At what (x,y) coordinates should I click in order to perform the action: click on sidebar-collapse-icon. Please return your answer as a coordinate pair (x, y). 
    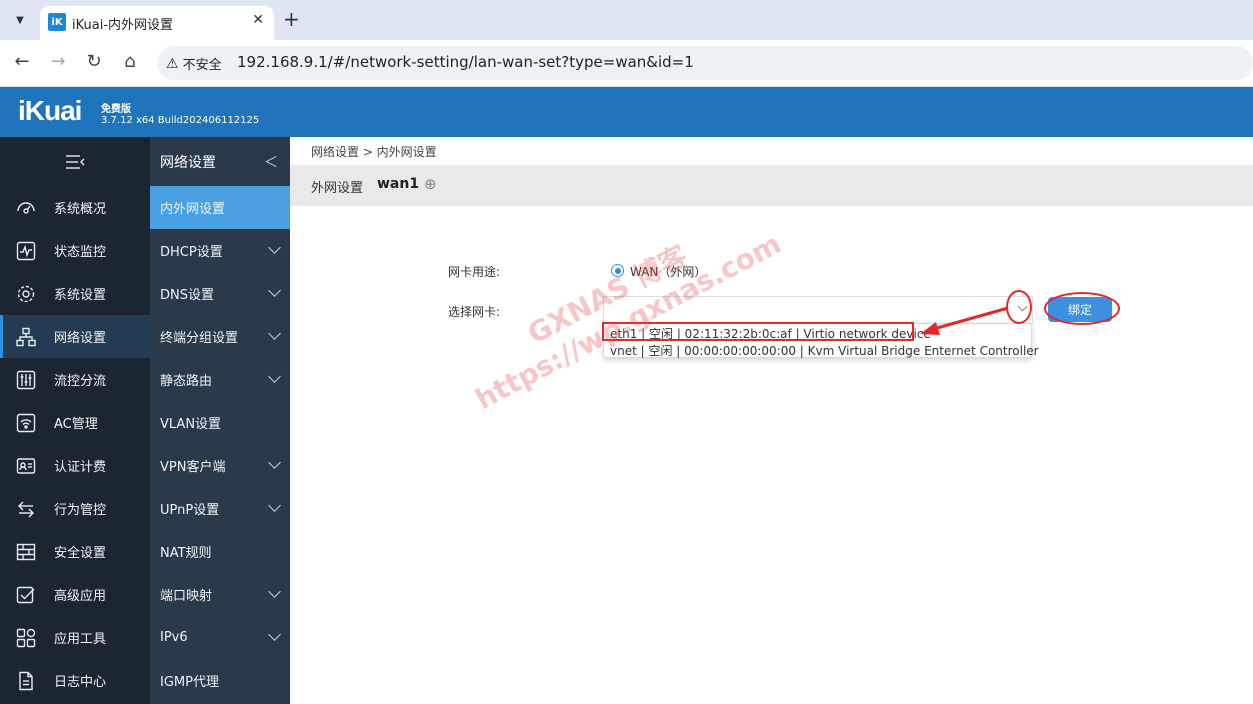
    Looking at the image, I should click on (75, 161).